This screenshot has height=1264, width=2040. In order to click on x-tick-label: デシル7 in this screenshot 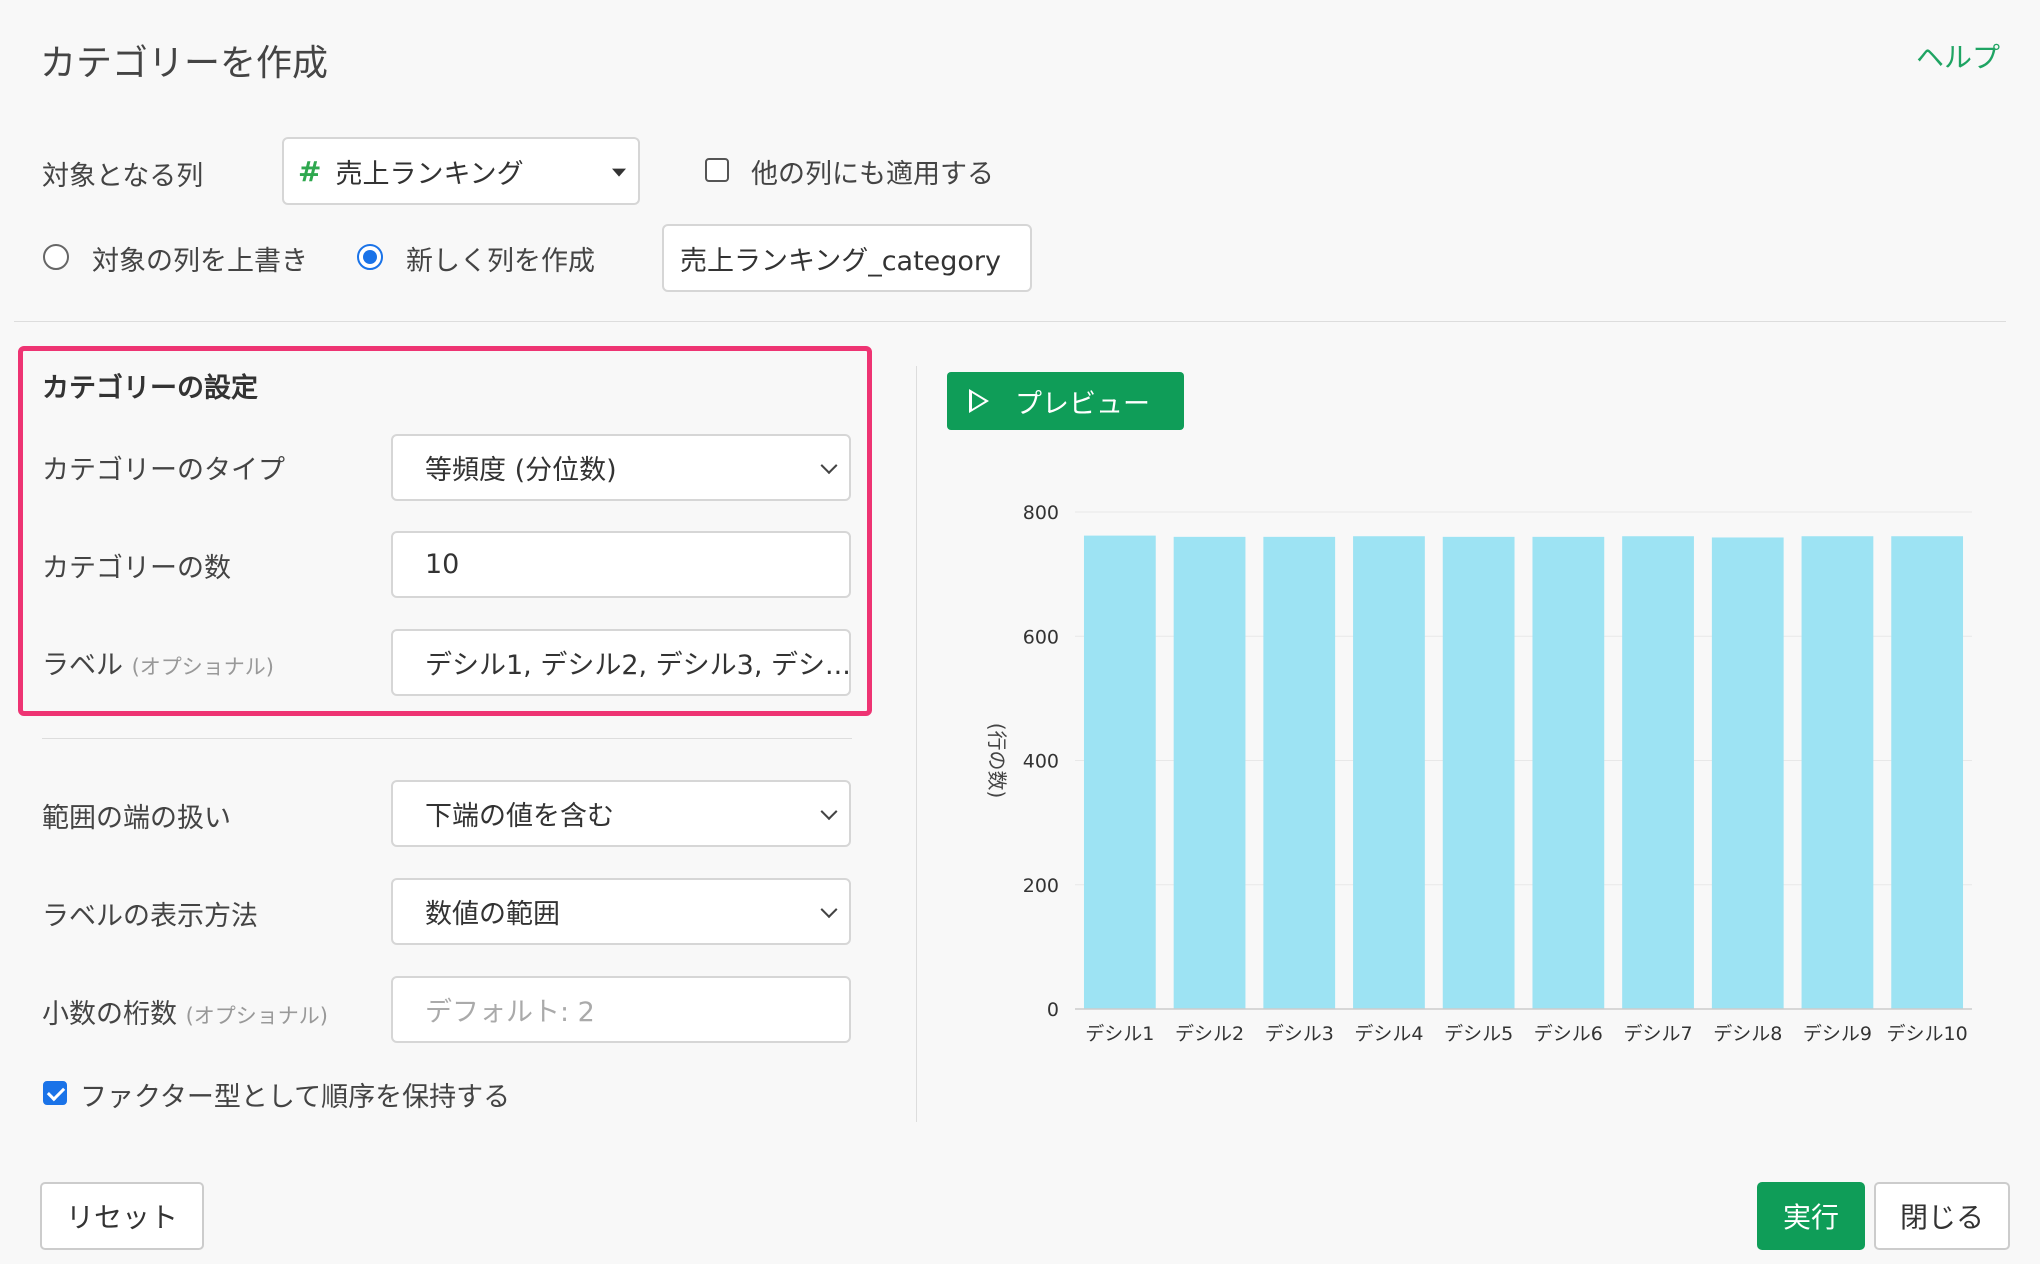, I will do `click(1658, 1034)`.